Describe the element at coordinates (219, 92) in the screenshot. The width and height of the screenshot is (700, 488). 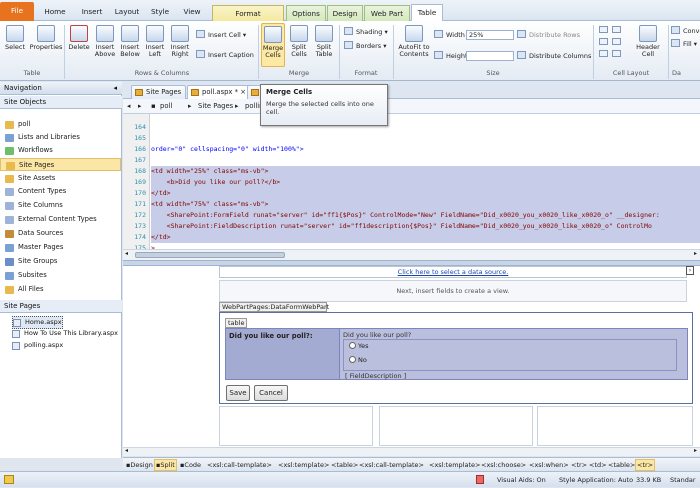
I see `doc-tab-poll-aspx: poll.aspx * ×` at that location.